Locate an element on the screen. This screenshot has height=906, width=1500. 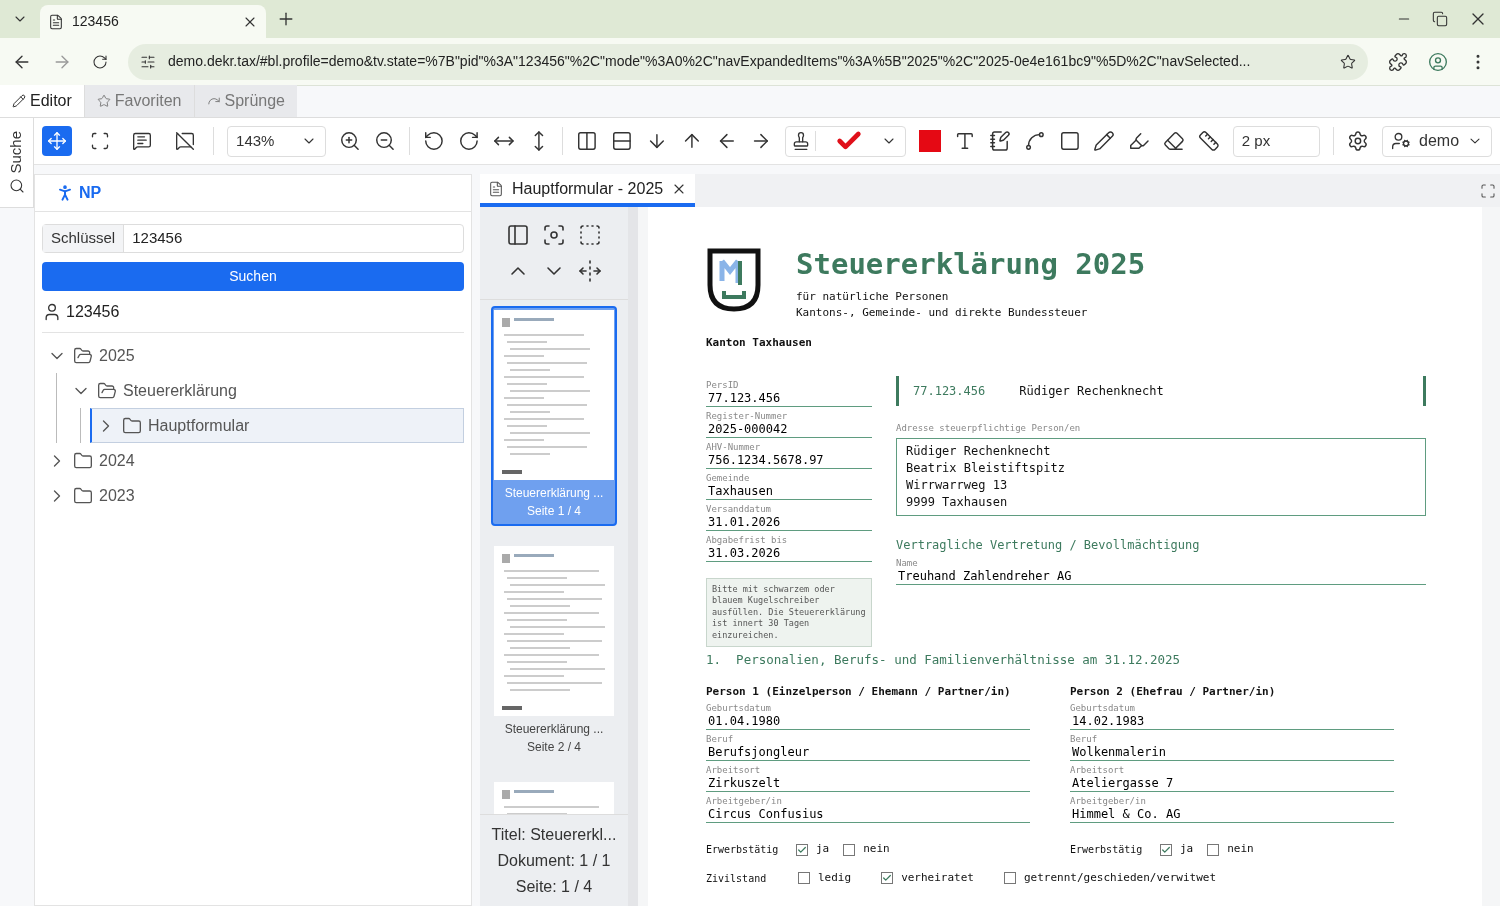
profile-icon is located at coordinates (1438, 61).